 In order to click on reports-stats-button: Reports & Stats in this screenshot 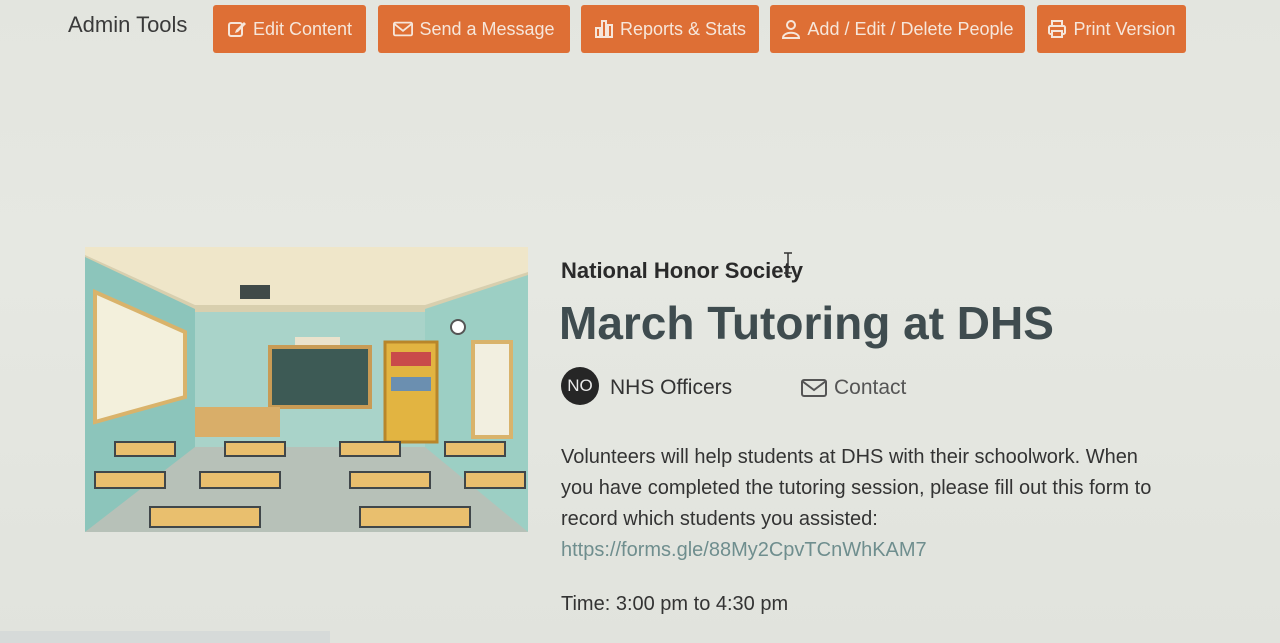, I will do `click(670, 29)`.